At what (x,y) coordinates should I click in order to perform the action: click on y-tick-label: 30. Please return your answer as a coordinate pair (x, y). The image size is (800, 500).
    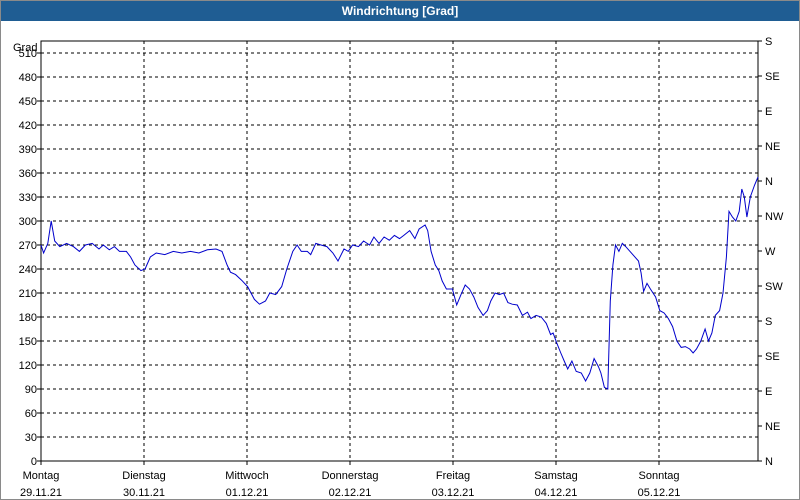
    Looking at the image, I should click on (31, 438).